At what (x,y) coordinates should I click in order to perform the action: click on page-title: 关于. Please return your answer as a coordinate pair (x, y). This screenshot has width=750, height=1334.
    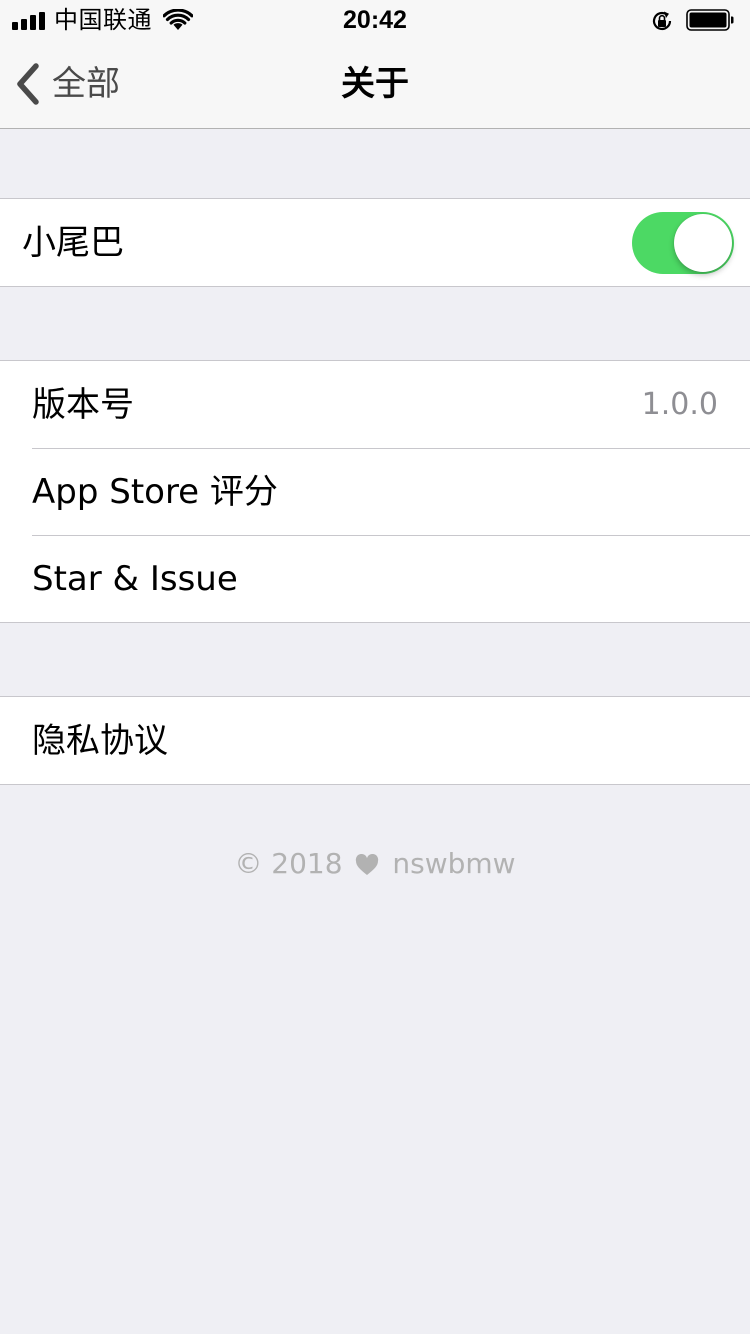
    Looking at the image, I should click on (375, 84).